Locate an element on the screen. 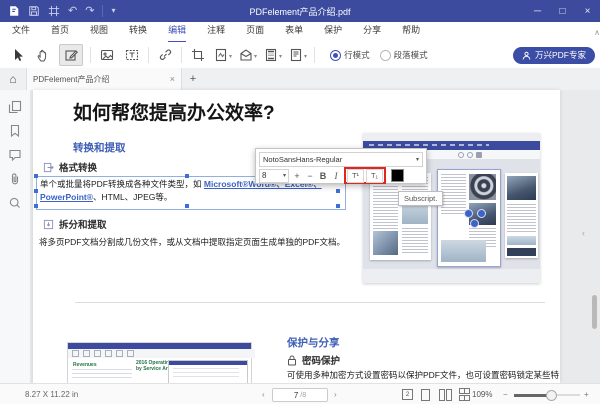  split-extract-icon is located at coordinates (48, 224).